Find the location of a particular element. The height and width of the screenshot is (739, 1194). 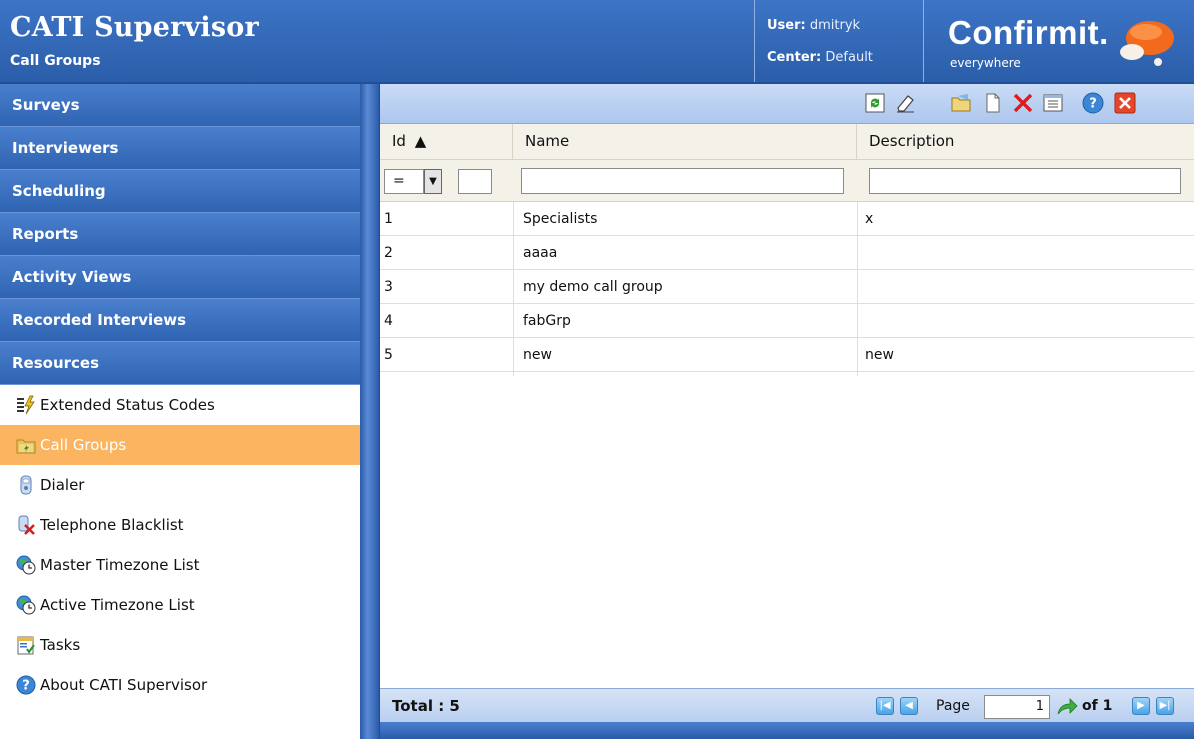

confirmit-logo-sub: everywhere is located at coordinates (985, 63).